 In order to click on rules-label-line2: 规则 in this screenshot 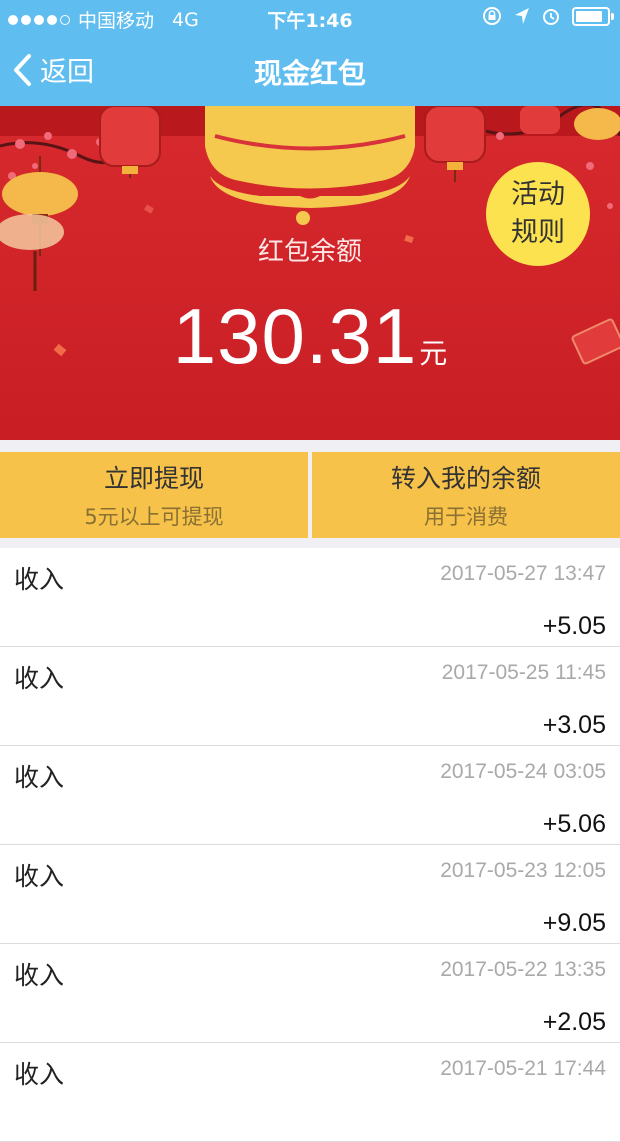, I will do `click(538, 232)`.